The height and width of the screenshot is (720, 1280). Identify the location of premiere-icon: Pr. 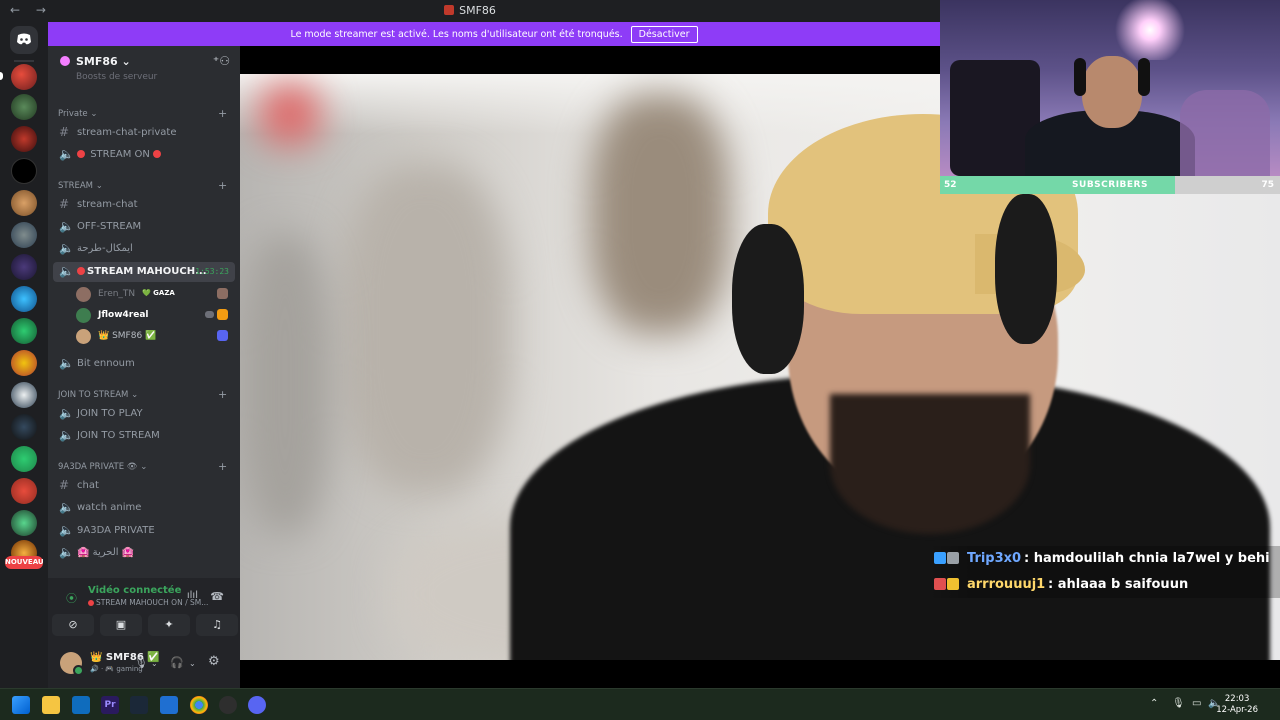
(110, 705).